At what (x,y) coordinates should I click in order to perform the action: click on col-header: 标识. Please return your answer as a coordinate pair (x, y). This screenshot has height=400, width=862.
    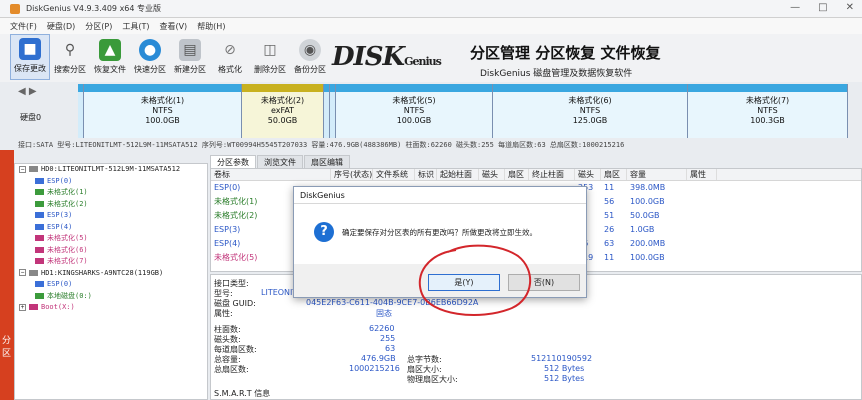
    Looking at the image, I should click on (426, 174).